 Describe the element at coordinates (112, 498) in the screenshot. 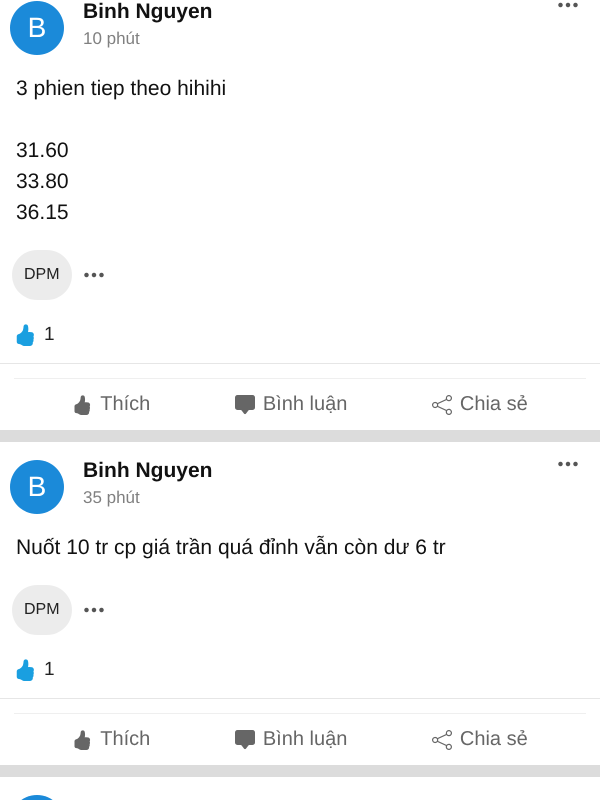

I see `post-time: 35 phút` at that location.